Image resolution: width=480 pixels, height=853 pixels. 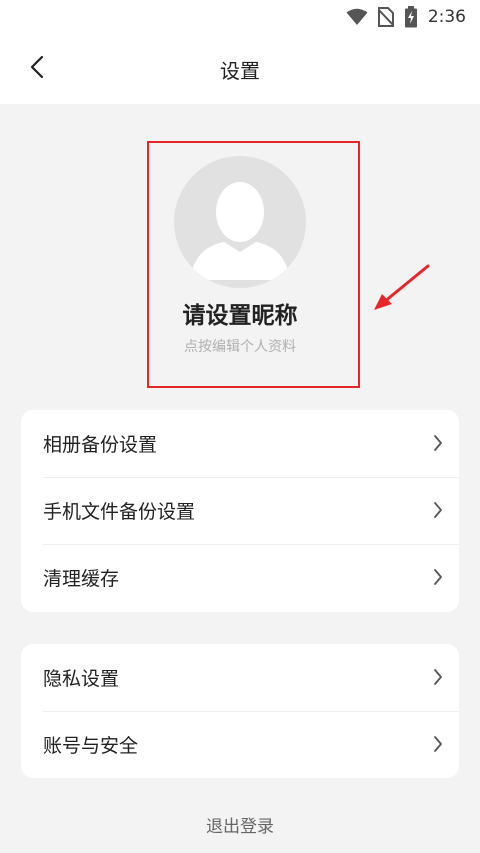 What do you see at coordinates (240, 443) in the screenshot?
I see `album-backup-settings-item: 相册备份设置` at bounding box center [240, 443].